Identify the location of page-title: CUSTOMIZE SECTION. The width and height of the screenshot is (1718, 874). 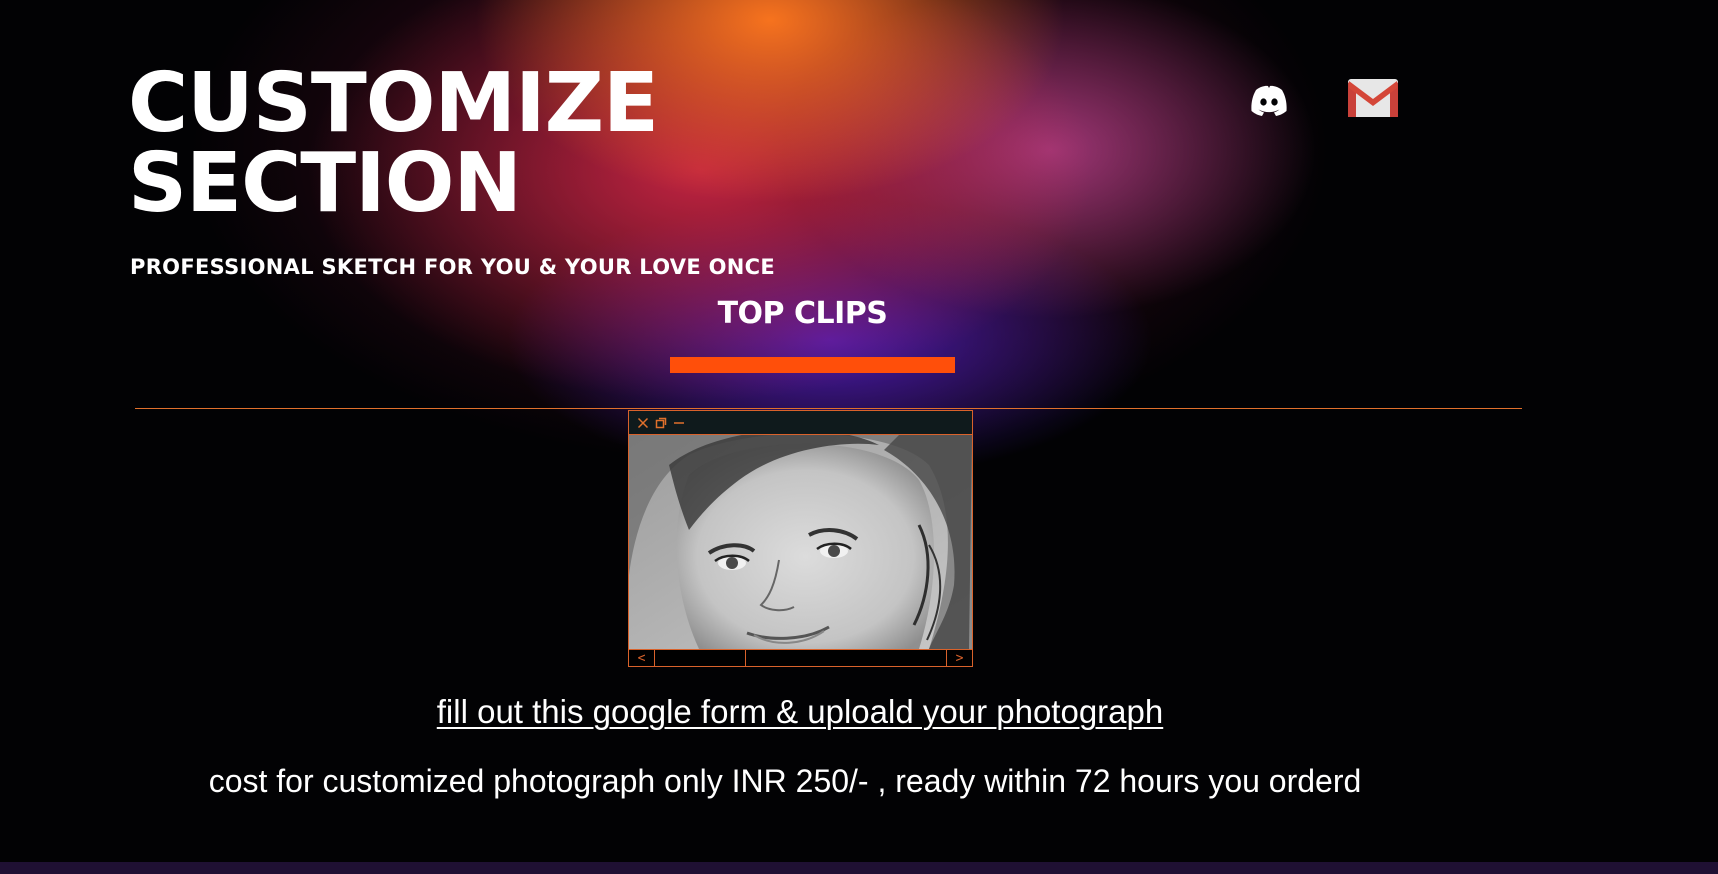
(393, 143).